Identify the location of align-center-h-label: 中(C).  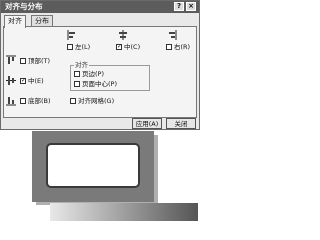
(132, 47).